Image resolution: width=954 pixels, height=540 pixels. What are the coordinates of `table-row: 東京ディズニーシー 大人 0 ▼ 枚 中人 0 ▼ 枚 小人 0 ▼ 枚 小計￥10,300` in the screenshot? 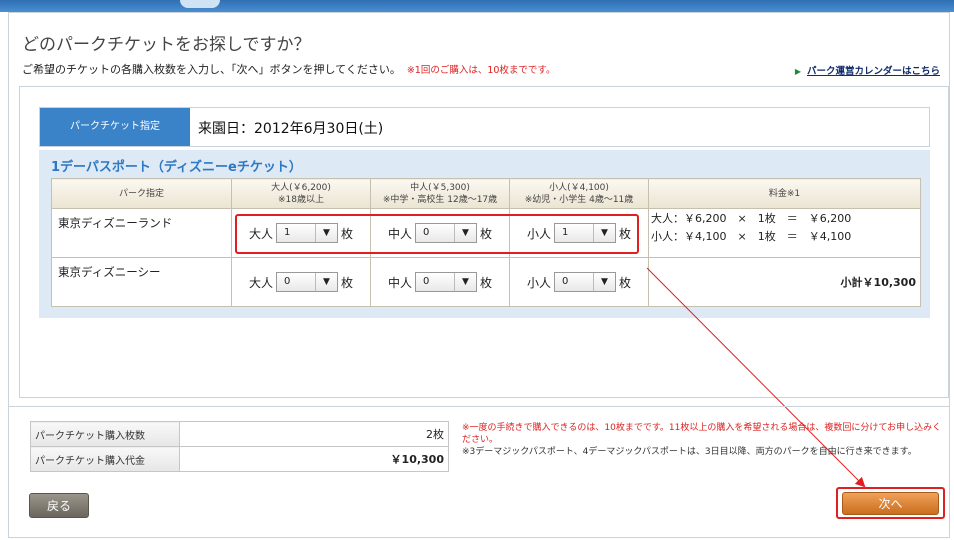 It's located at (486, 282).